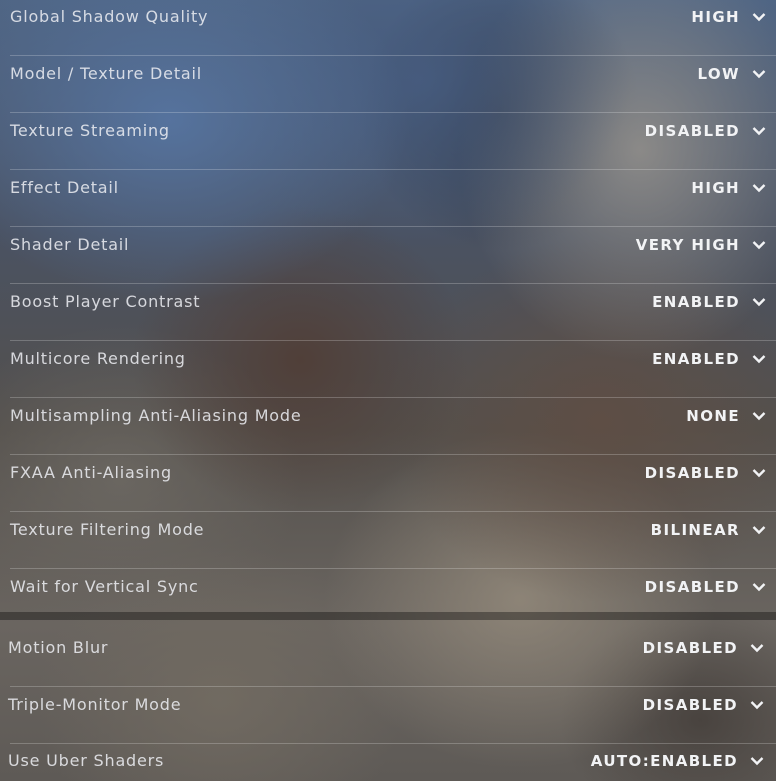  I want to click on model-texture-detail-dropdown: LOW, so click(731, 74).